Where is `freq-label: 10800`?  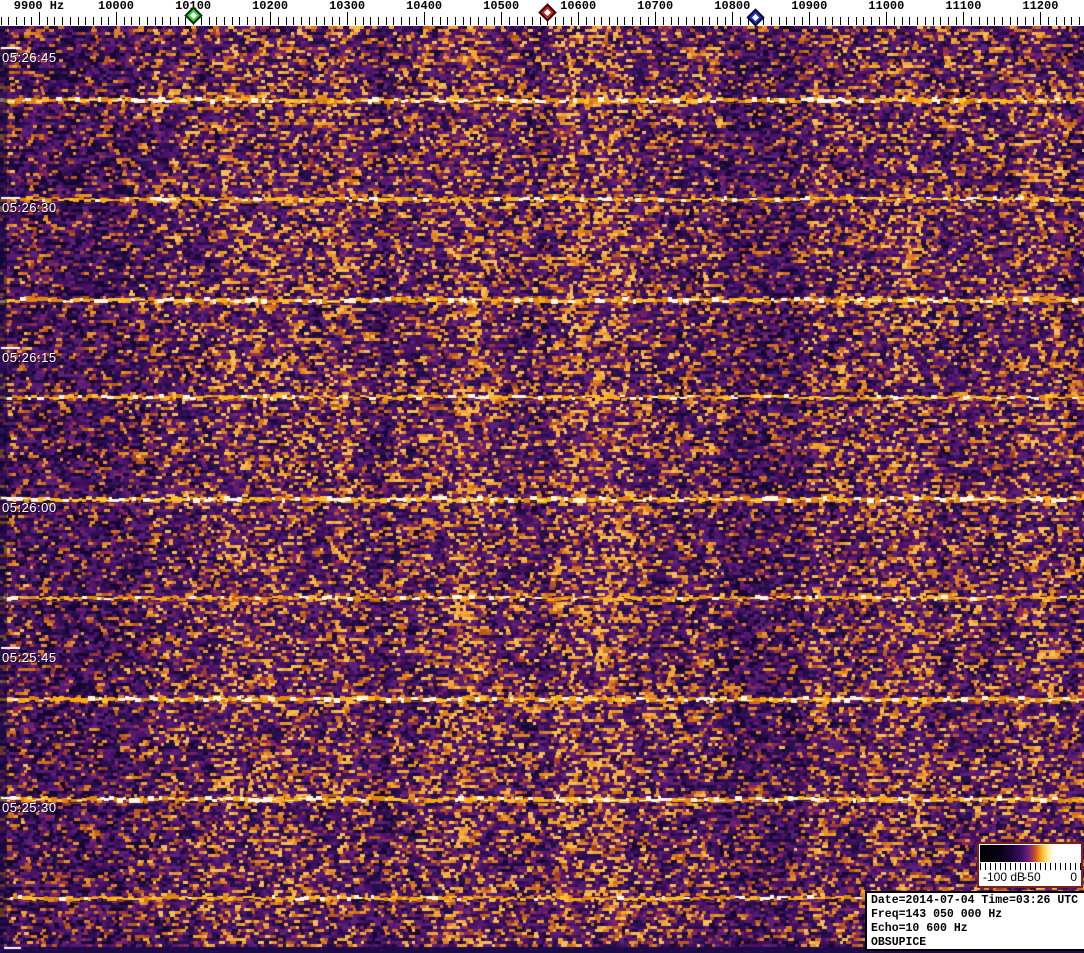
freq-label: 10800 is located at coordinates (732, 6).